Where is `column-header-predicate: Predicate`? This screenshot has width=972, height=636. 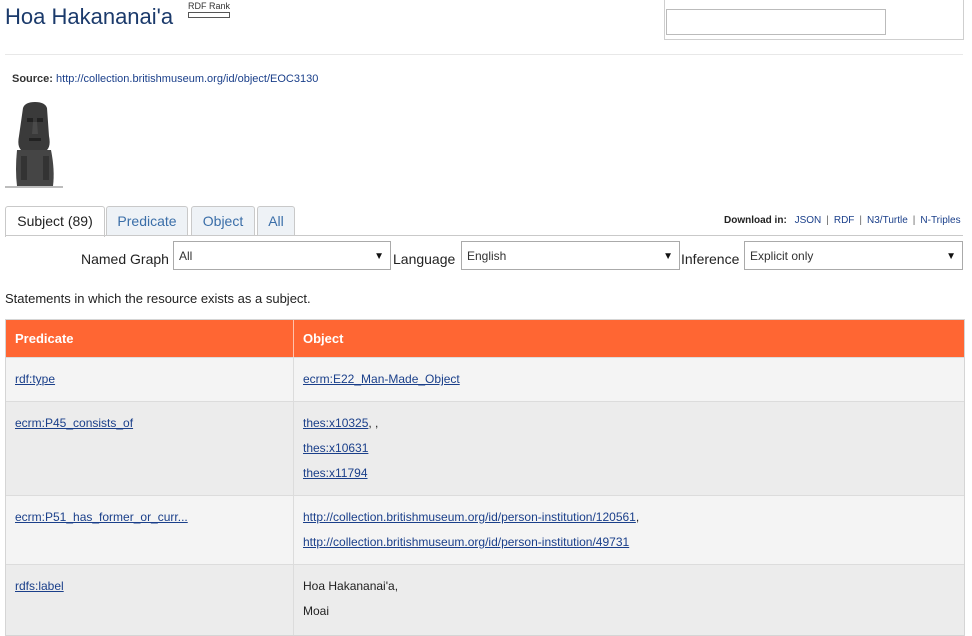
column-header-predicate: Predicate is located at coordinates (44, 338).